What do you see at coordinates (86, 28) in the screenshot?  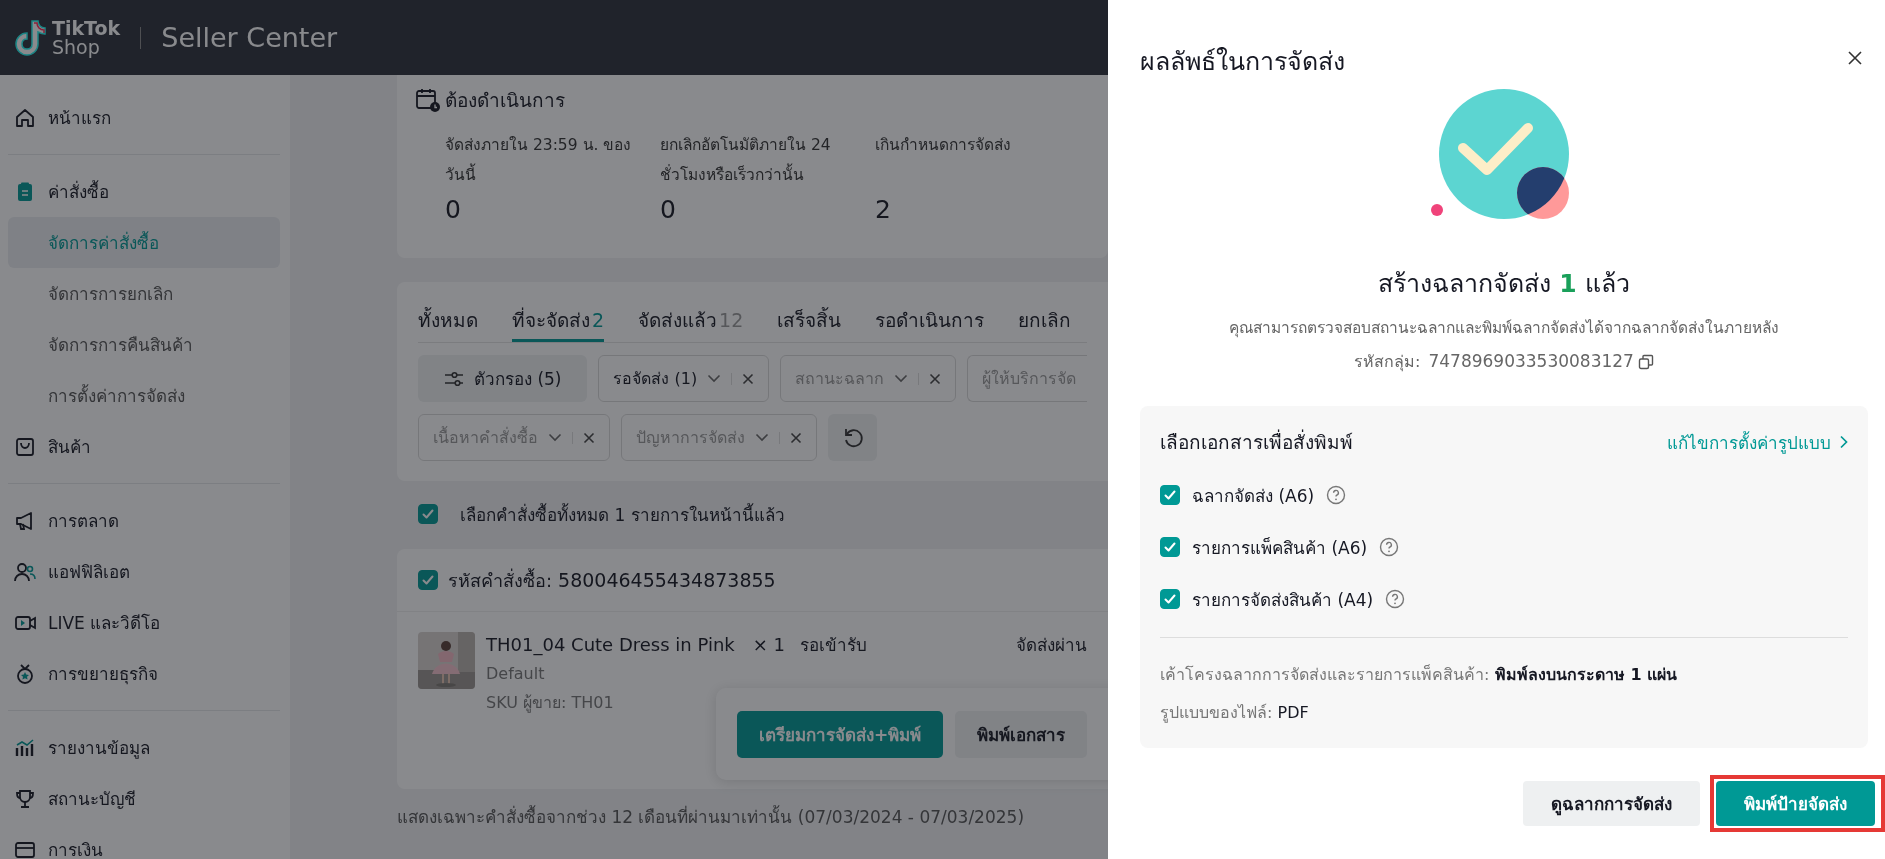 I see `logo-text: TikTok` at bounding box center [86, 28].